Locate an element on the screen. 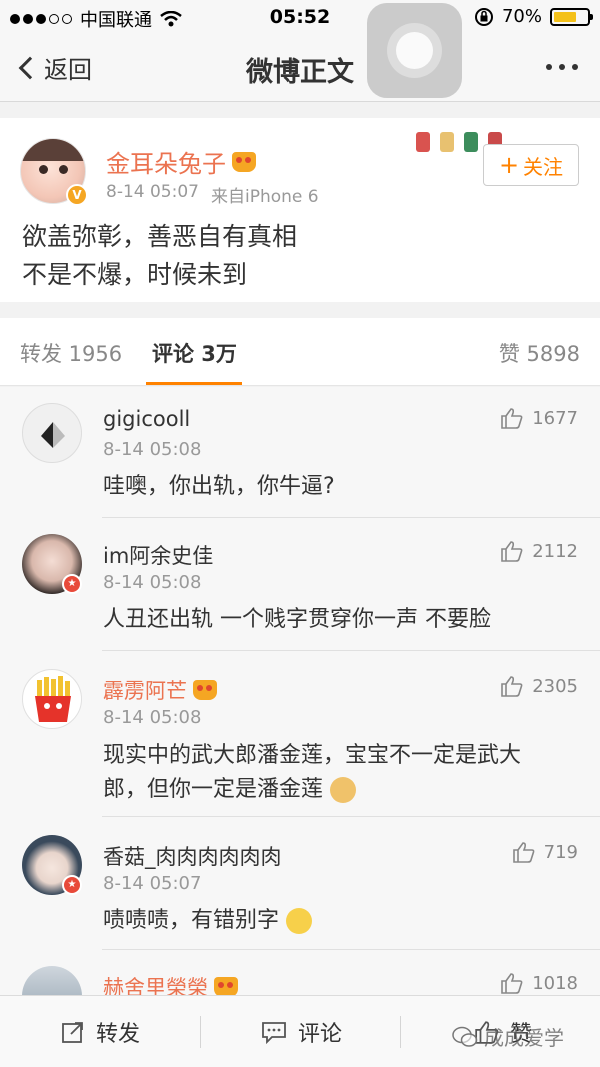 The width and height of the screenshot is (600, 1067). comment-time: 8-14 05:07 is located at coordinates (152, 883).